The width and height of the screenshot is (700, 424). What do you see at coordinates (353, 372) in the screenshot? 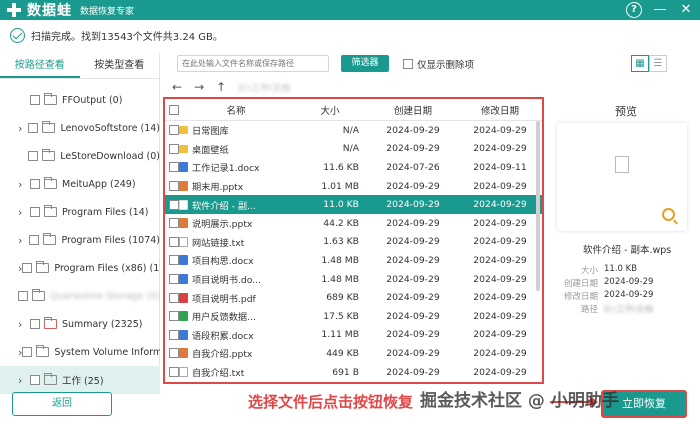
I see `table-row: 自我介绍.txt 691 B 2024-09-29 2024-09-29` at bounding box center [353, 372].